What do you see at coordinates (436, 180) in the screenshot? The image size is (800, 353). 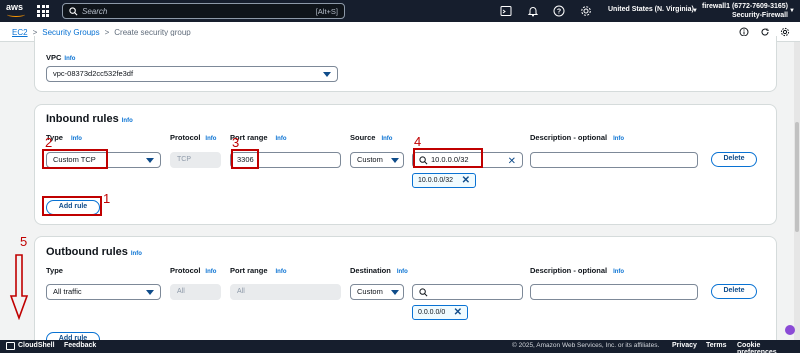 I see `inbound-token-text: 10.0.0.0/32` at bounding box center [436, 180].